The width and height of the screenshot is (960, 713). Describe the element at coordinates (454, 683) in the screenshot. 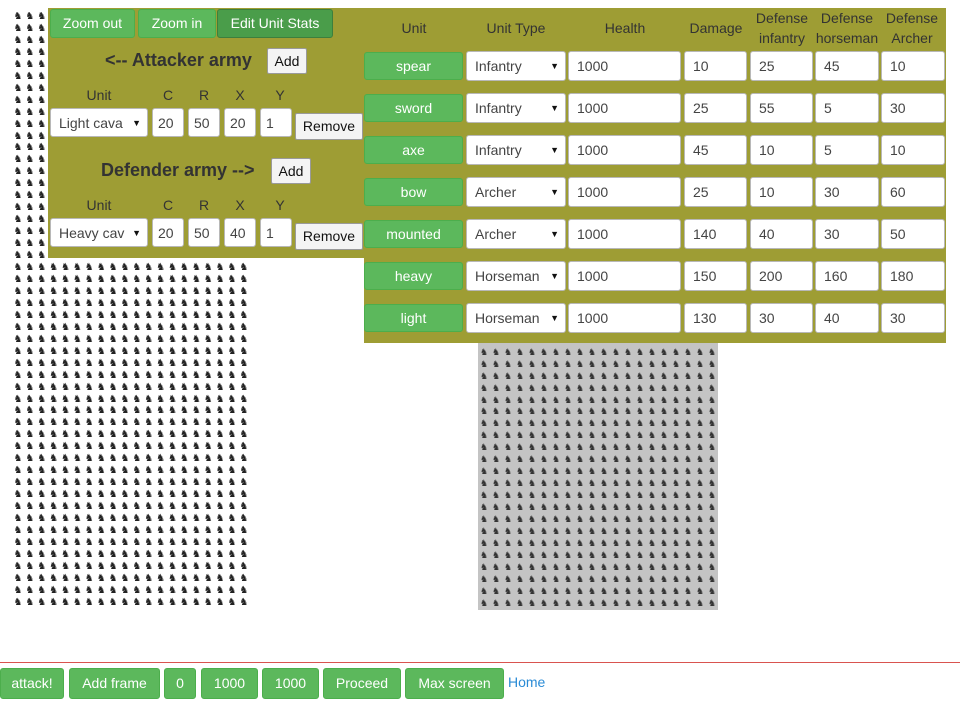

I see `max-screen-button: Max screen` at that location.